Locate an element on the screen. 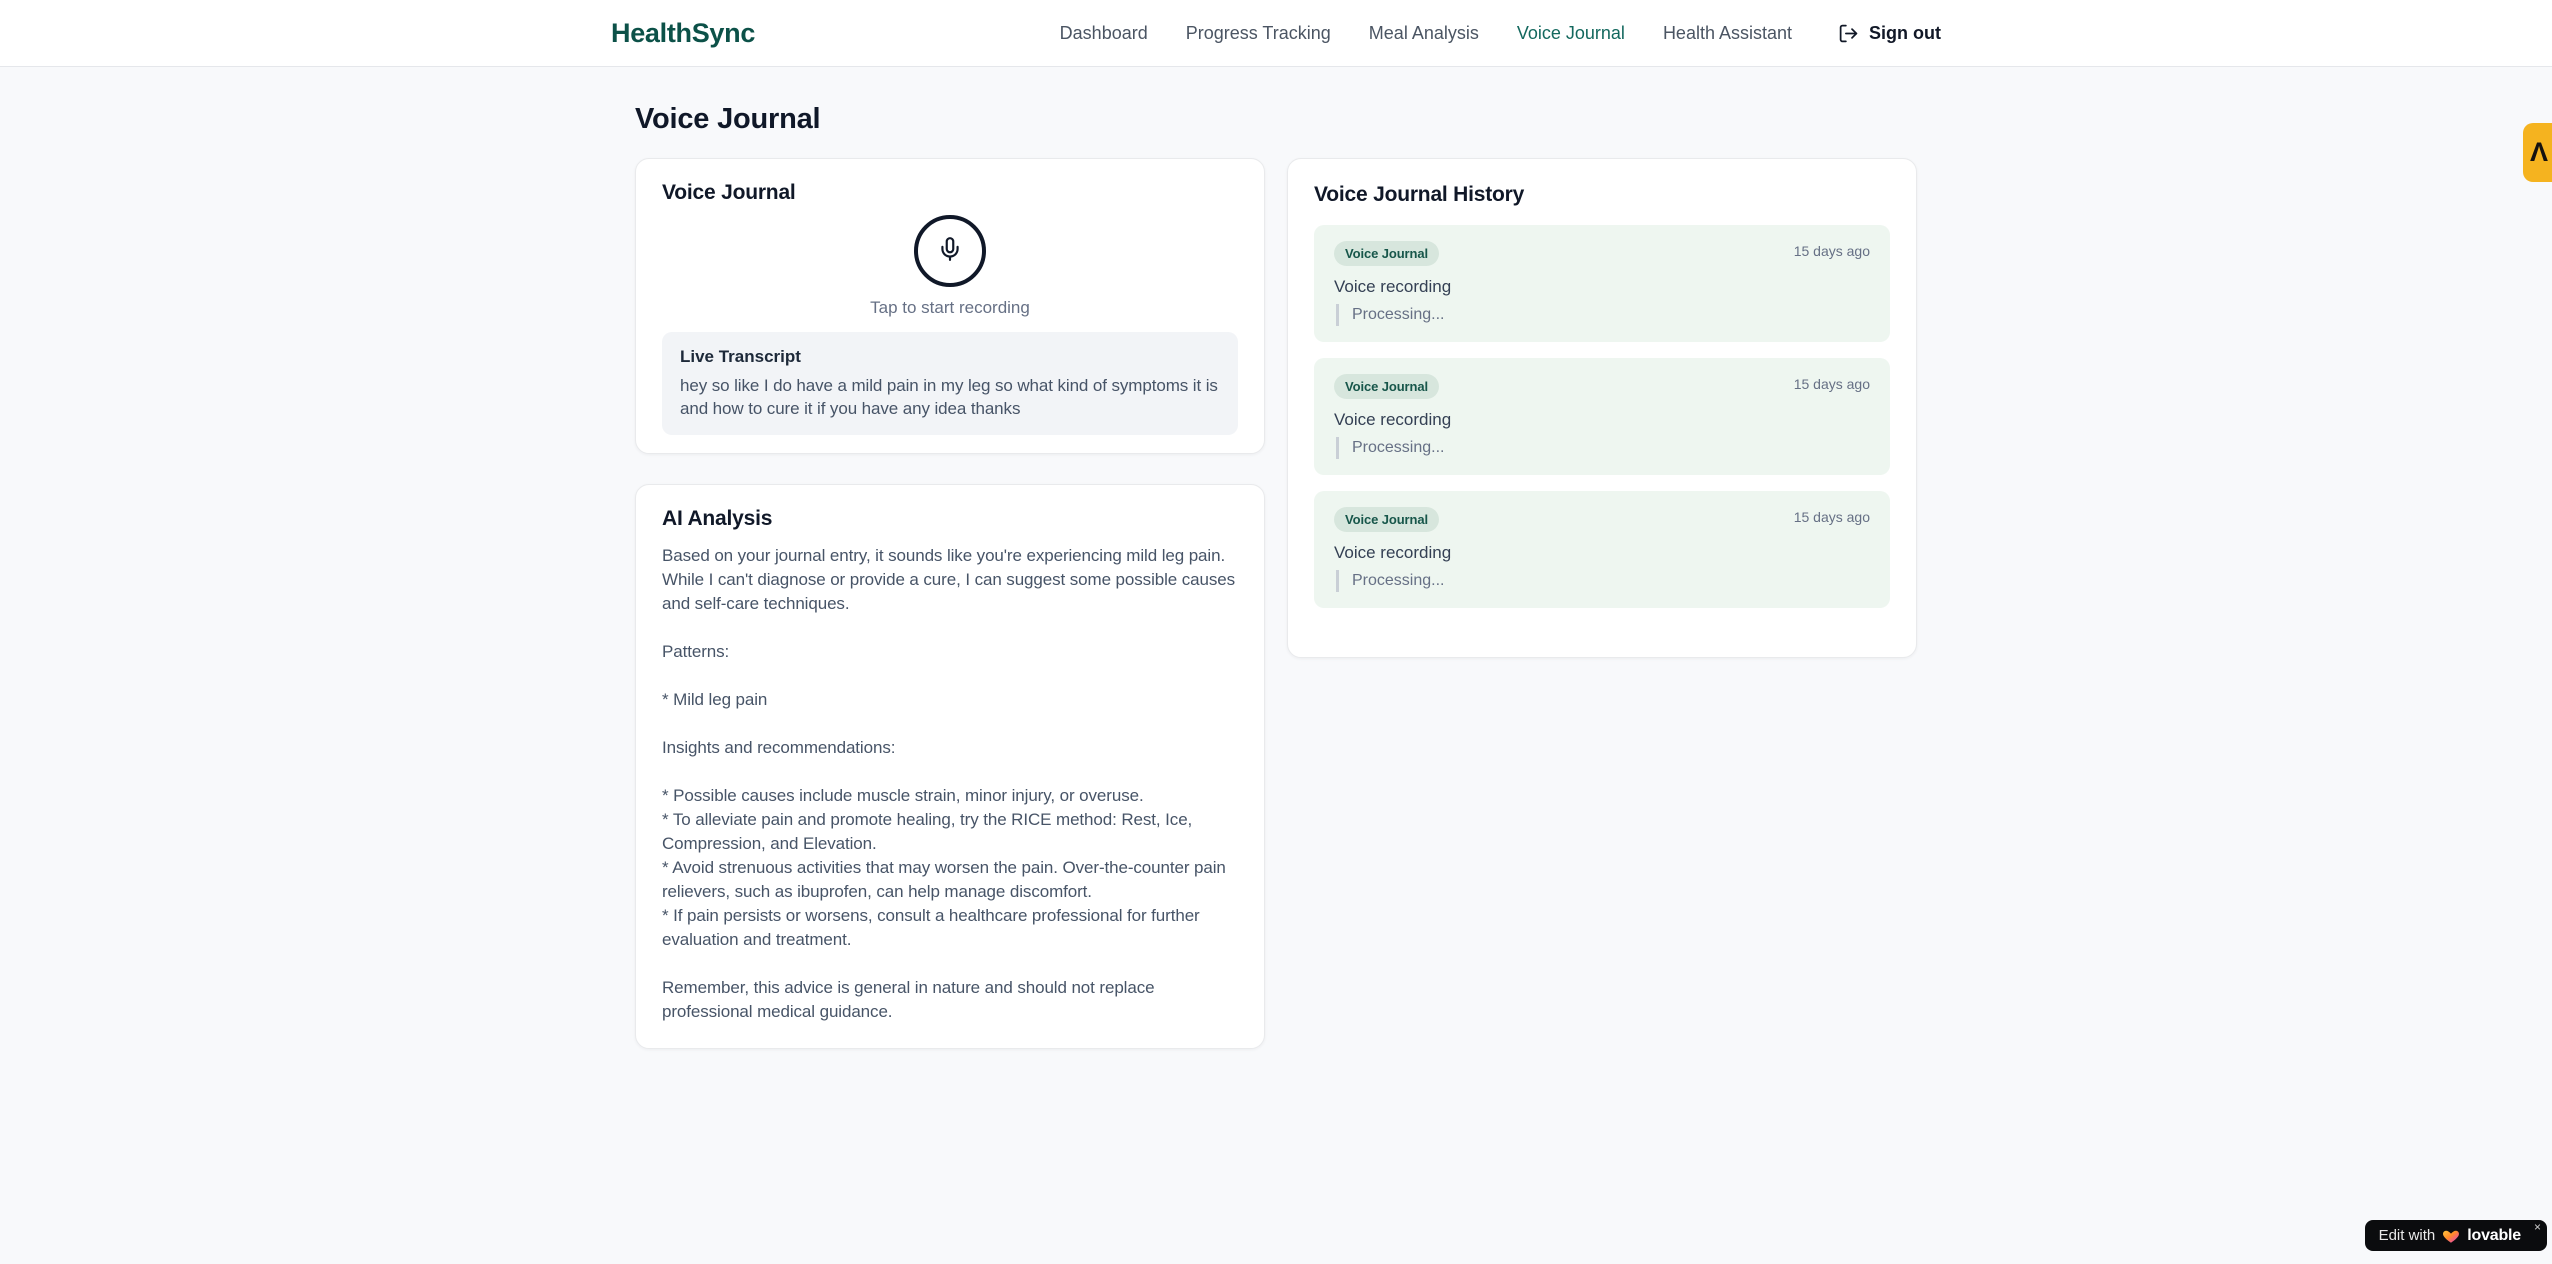  sign-out-button: Sign out is located at coordinates (1889, 33).